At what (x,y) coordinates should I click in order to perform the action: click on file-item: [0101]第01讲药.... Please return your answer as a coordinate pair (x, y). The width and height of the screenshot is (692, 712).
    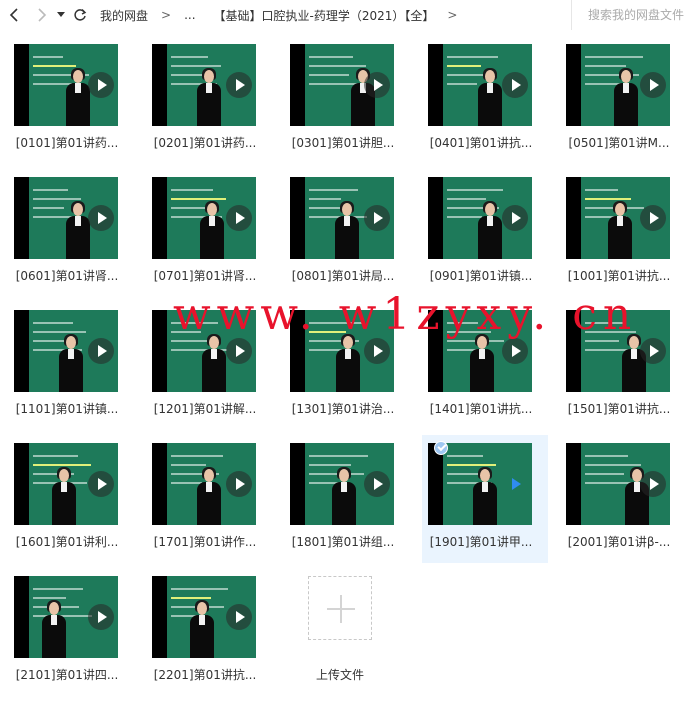
    Looking at the image, I should click on (71, 100).